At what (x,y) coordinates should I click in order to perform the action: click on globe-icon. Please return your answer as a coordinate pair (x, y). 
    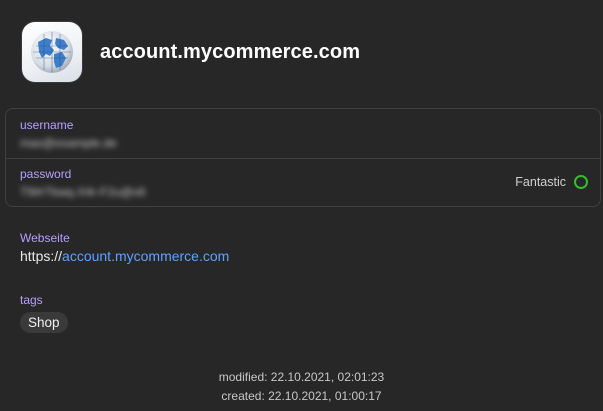
    Looking at the image, I should click on (52, 52).